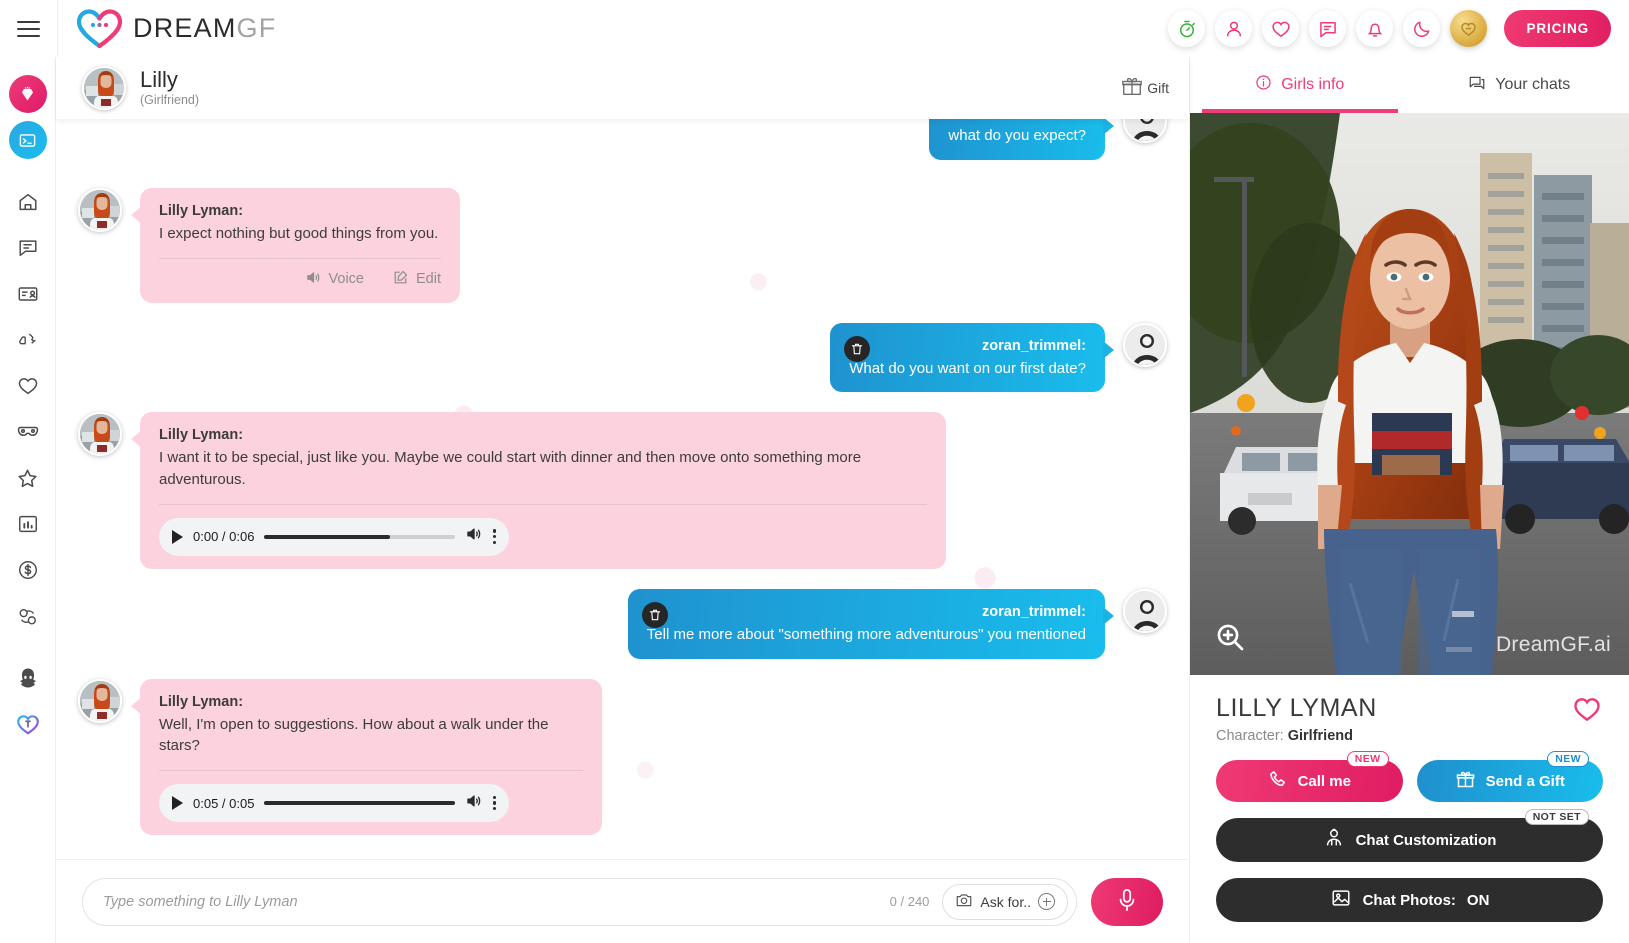  What do you see at coordinates (964, 901) in the screenshot?
I see `camera-icon` at bounding box center [964, 901].